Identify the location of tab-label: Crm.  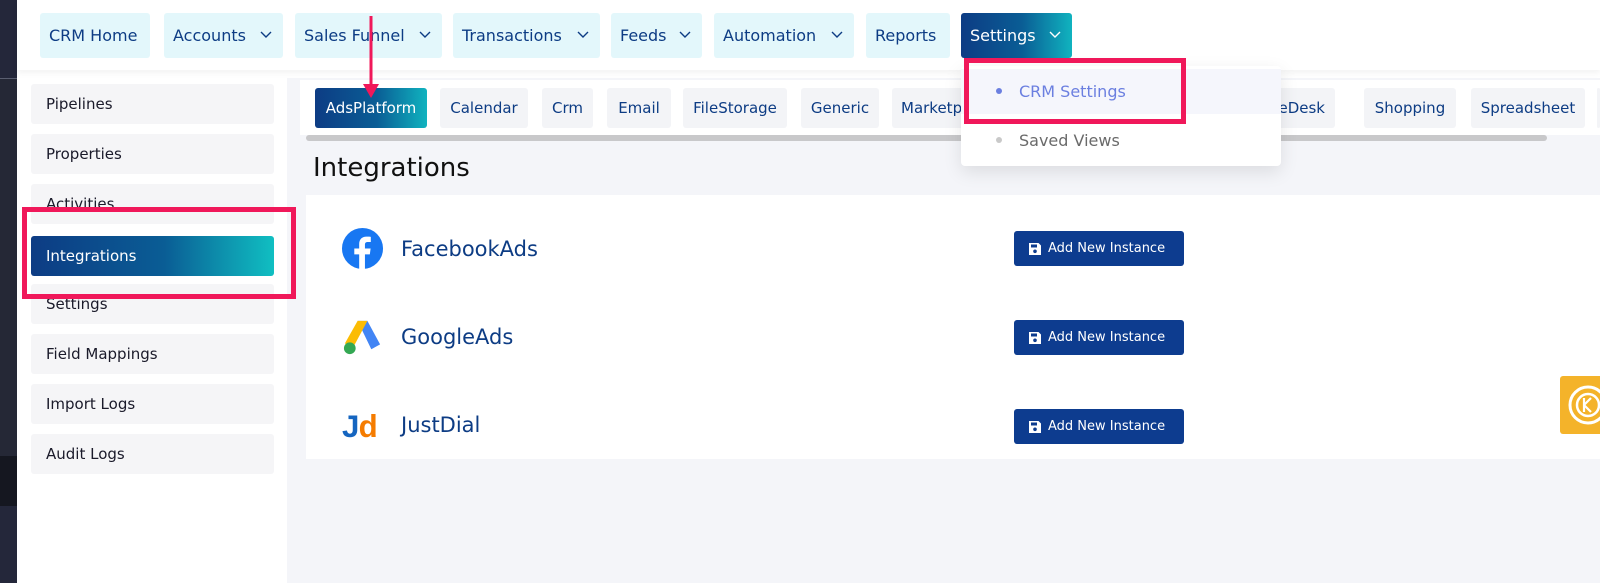
(567, 108).